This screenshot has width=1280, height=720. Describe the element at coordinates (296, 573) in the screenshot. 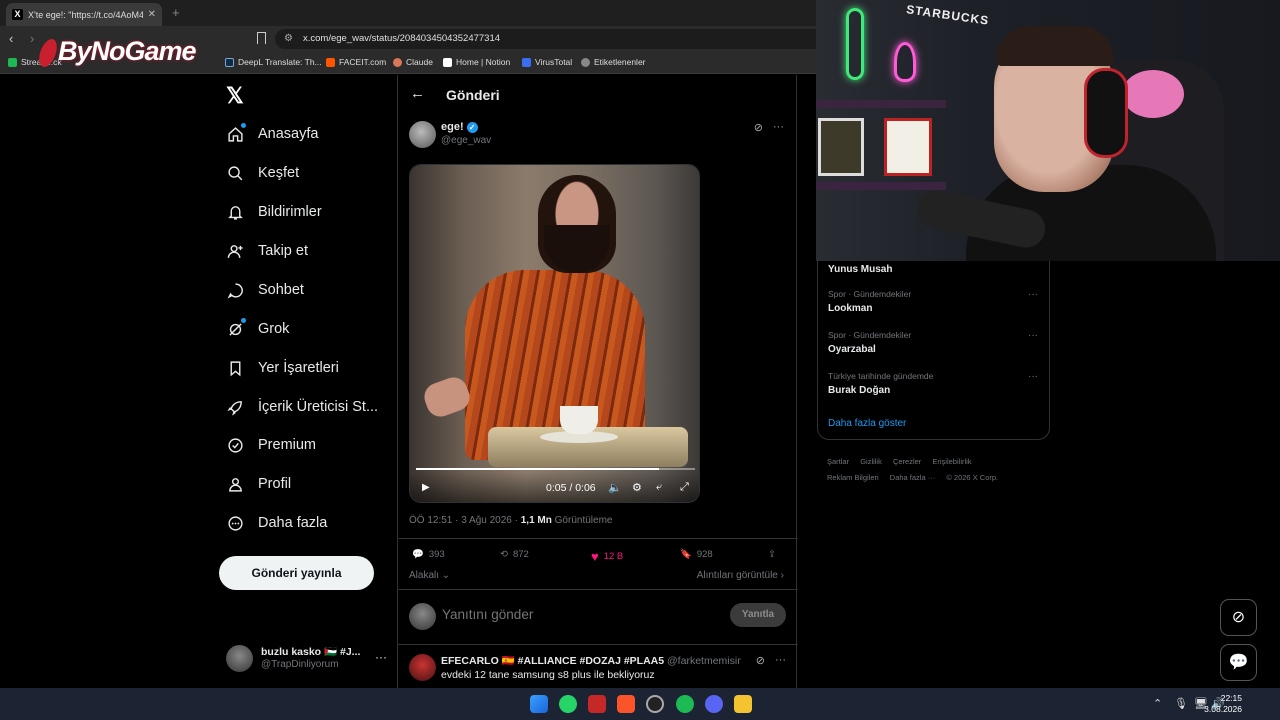

I see `post-button: Gönderi yayınla` at that location.